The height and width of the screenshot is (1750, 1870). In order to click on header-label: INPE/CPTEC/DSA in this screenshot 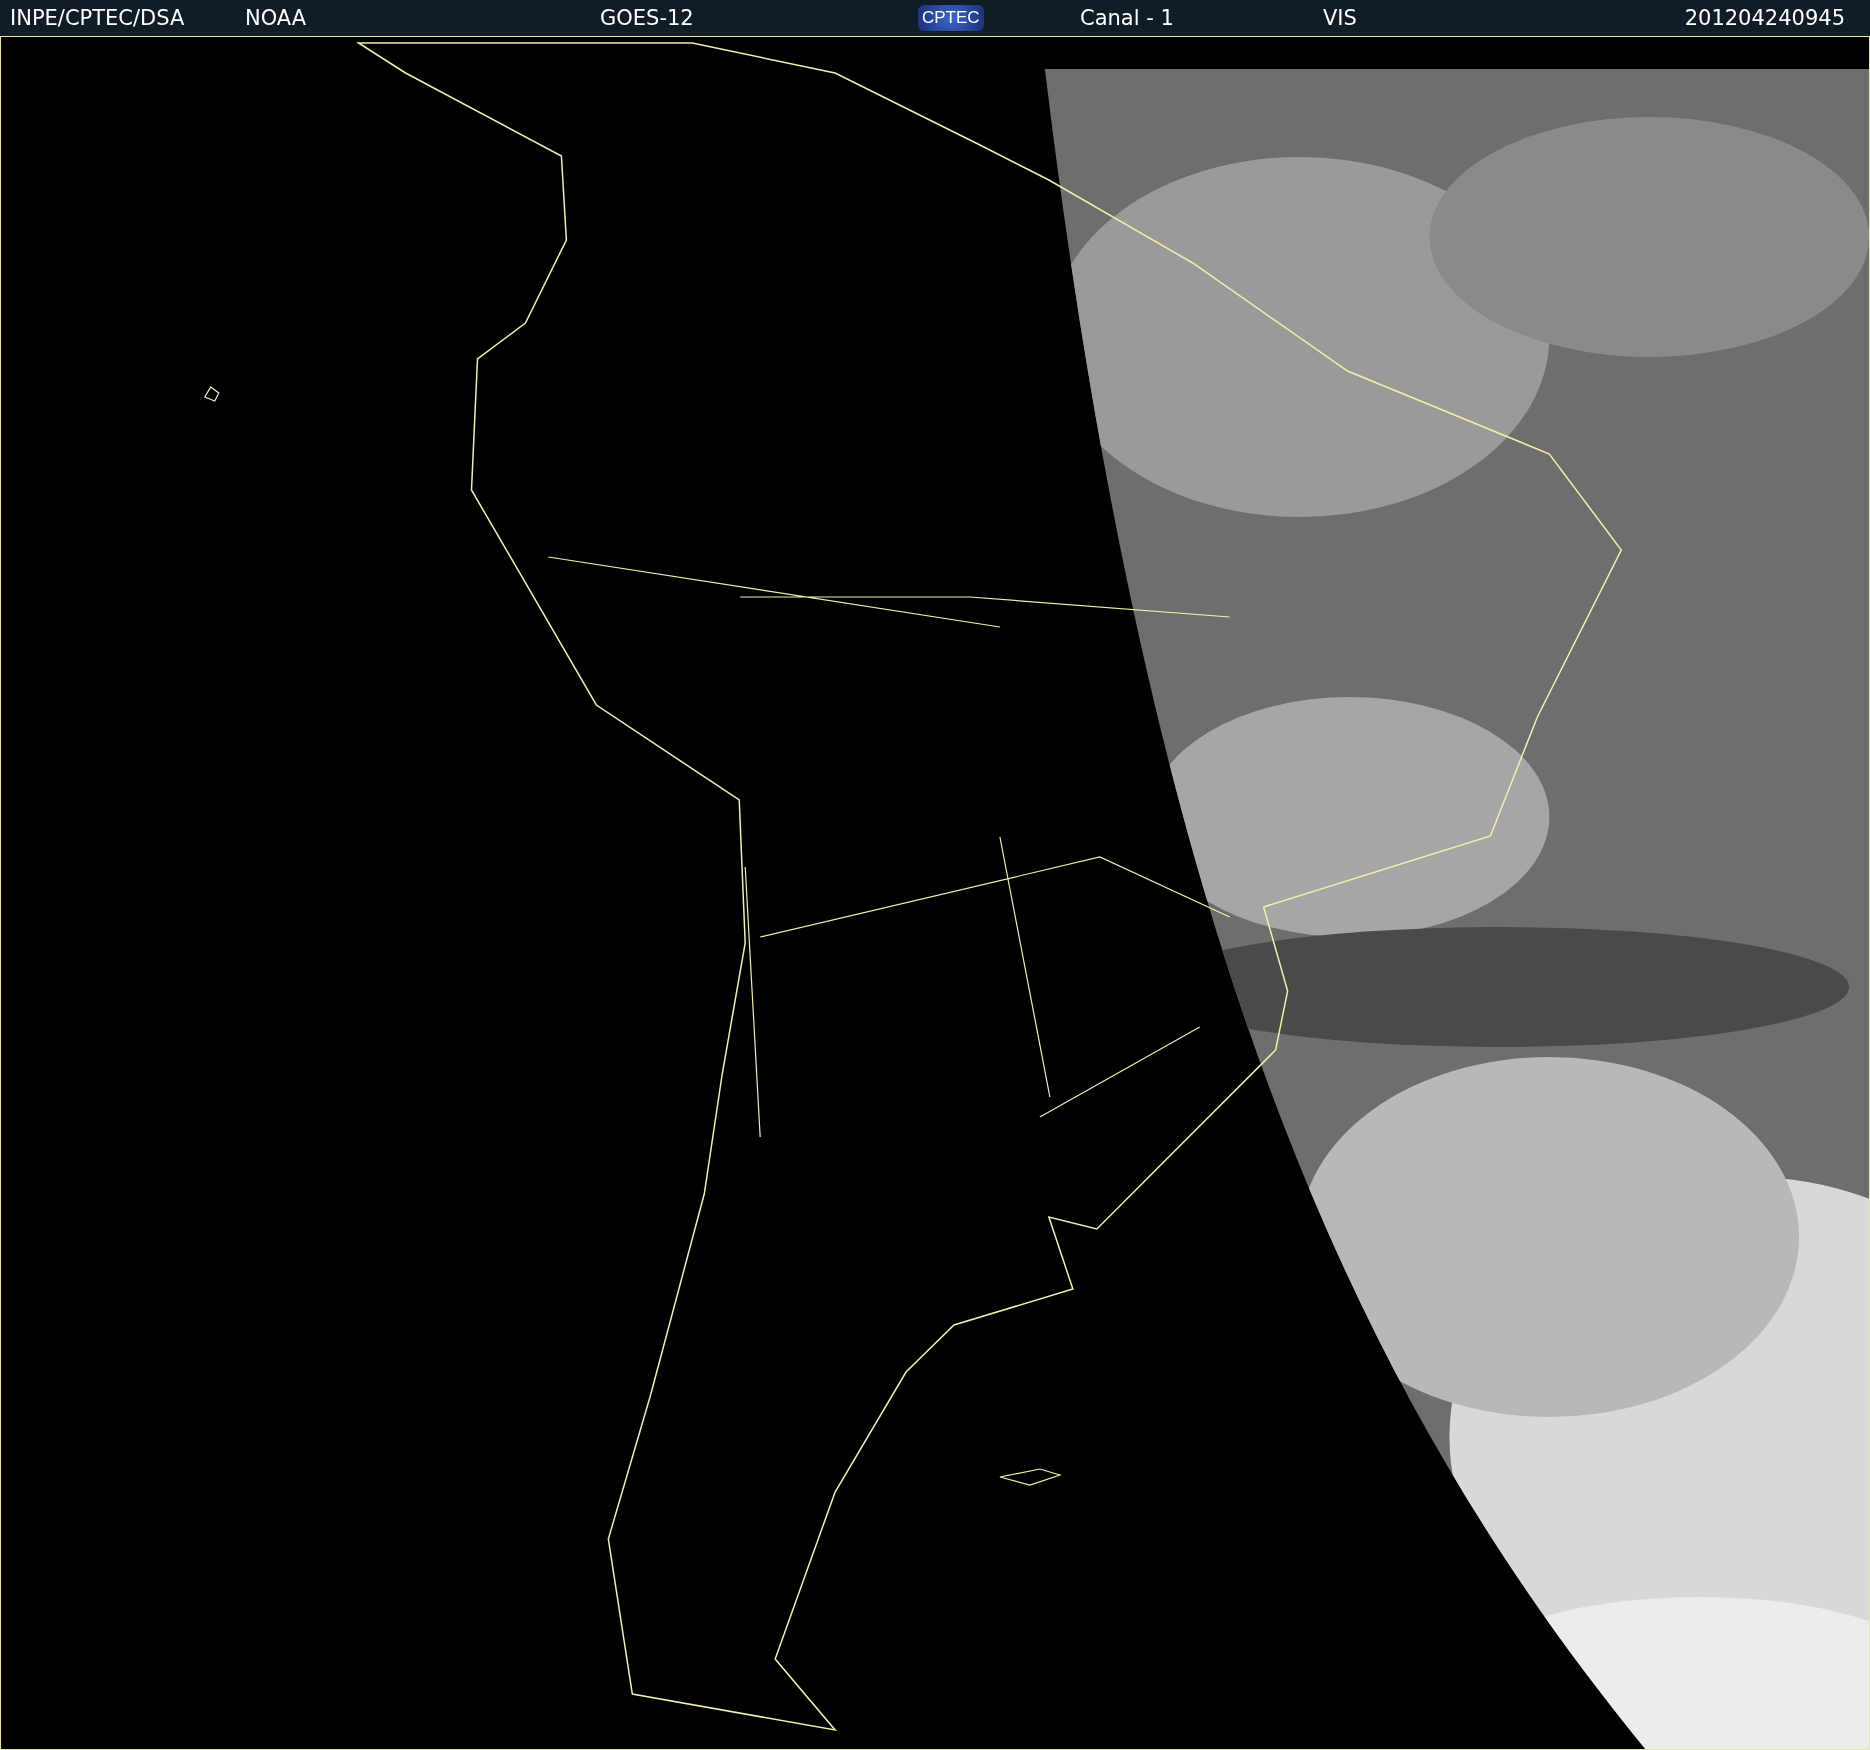, I will do `click(97, 18)`.